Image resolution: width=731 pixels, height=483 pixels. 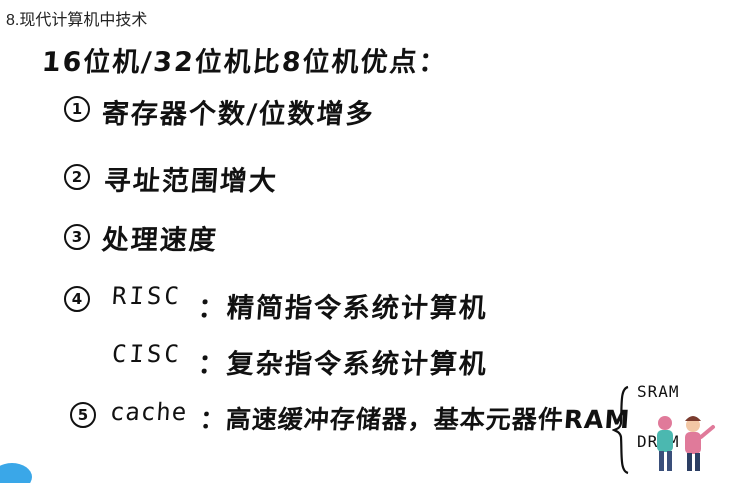 What do you see at coordinates (686, 443) in the screenshot?
I see `cartoon-people-decoration` at bounding box center [686, 443].